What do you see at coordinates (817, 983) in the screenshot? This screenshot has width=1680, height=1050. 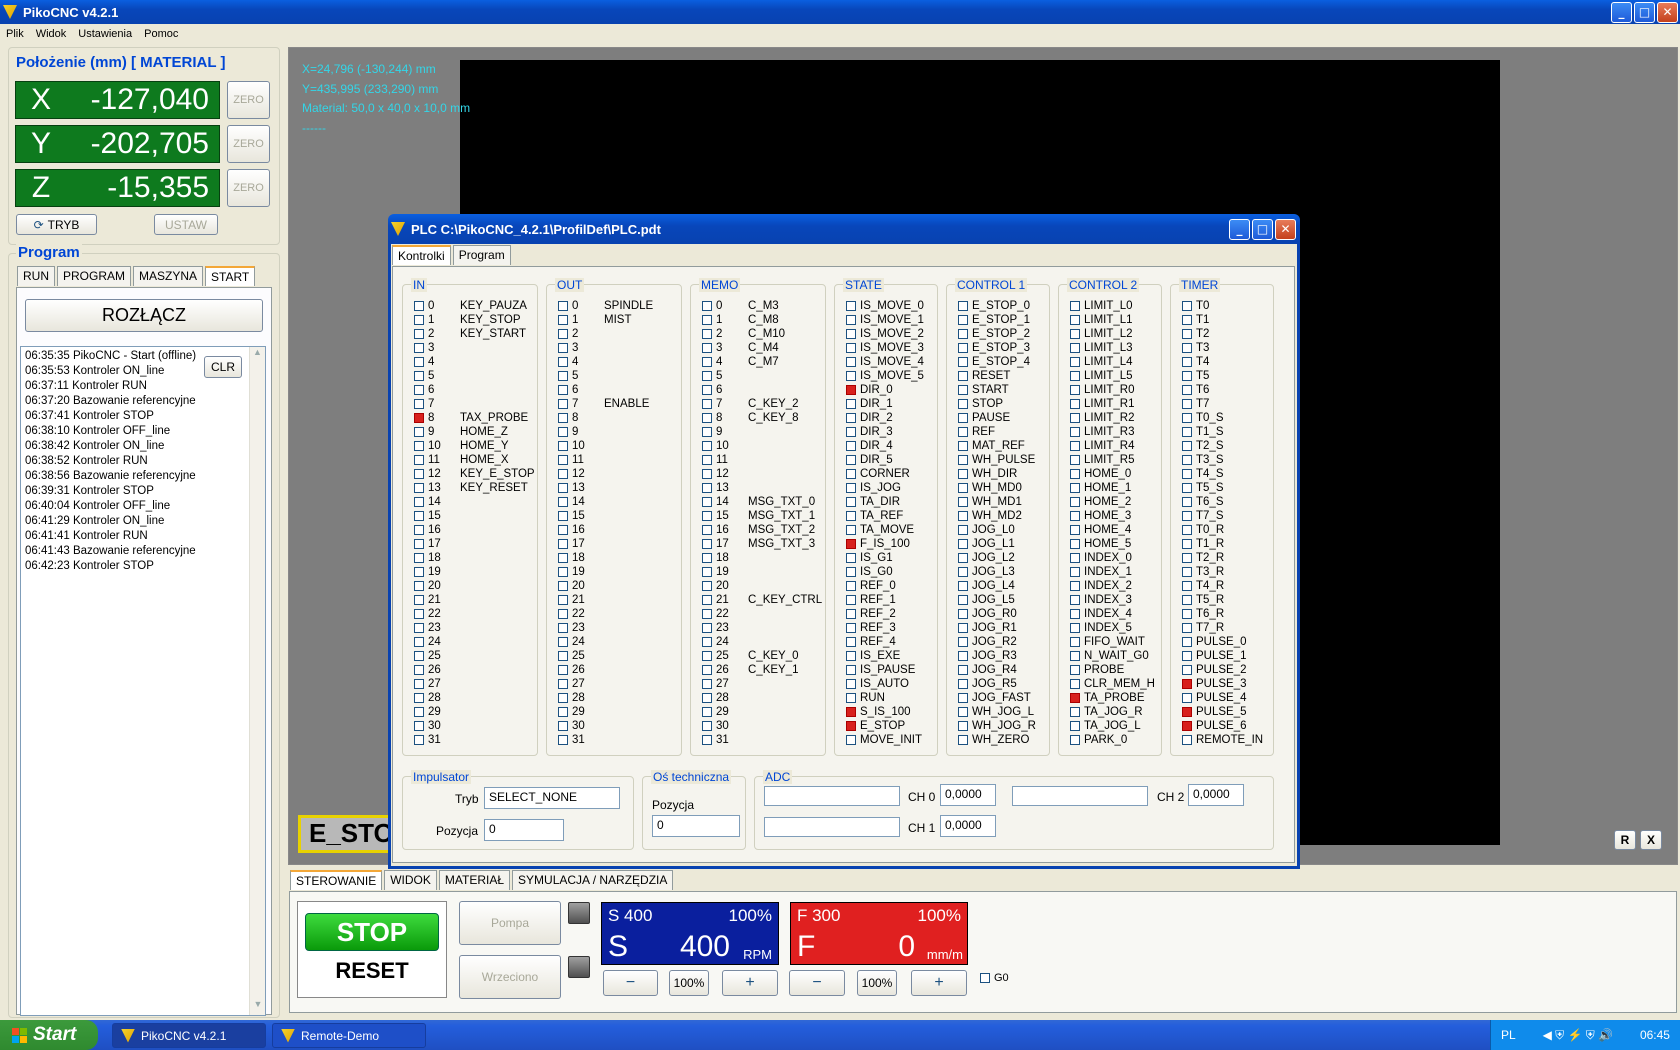 I see `feed-minus-button: −` at bounding box center [817, 983].